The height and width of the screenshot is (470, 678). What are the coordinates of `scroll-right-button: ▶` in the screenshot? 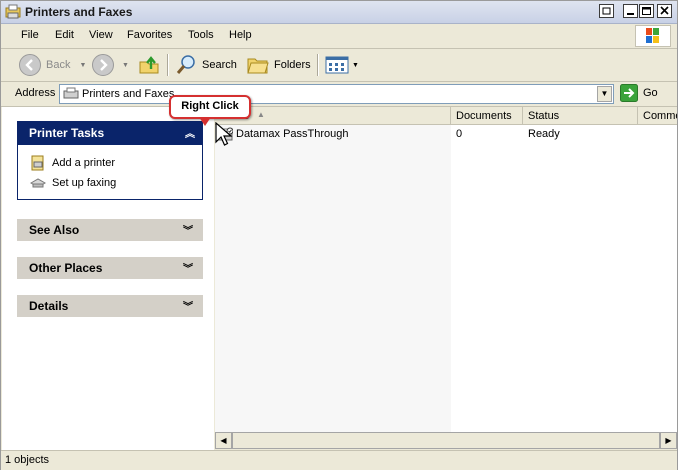 It's located at (668, 440).